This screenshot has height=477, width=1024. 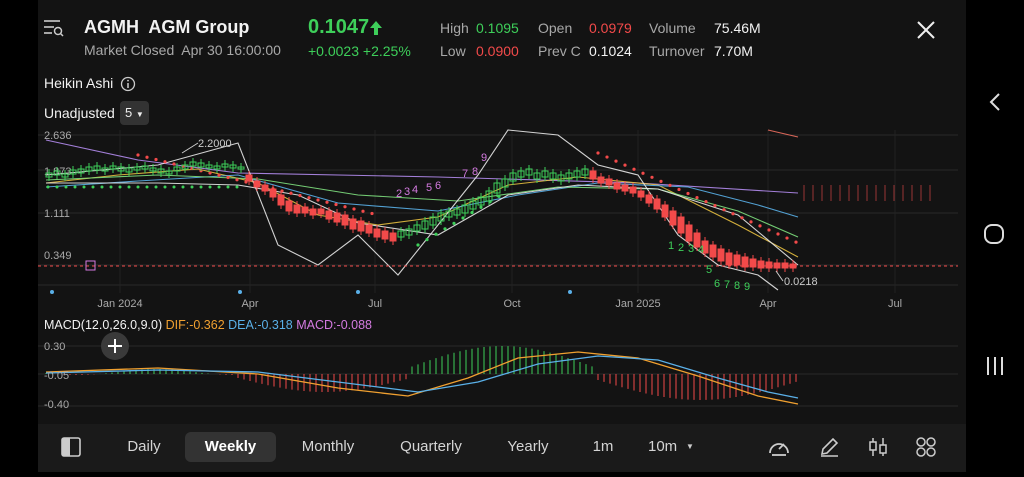 I want to click on draw-pencil-icon, so click(x=829, y=447).